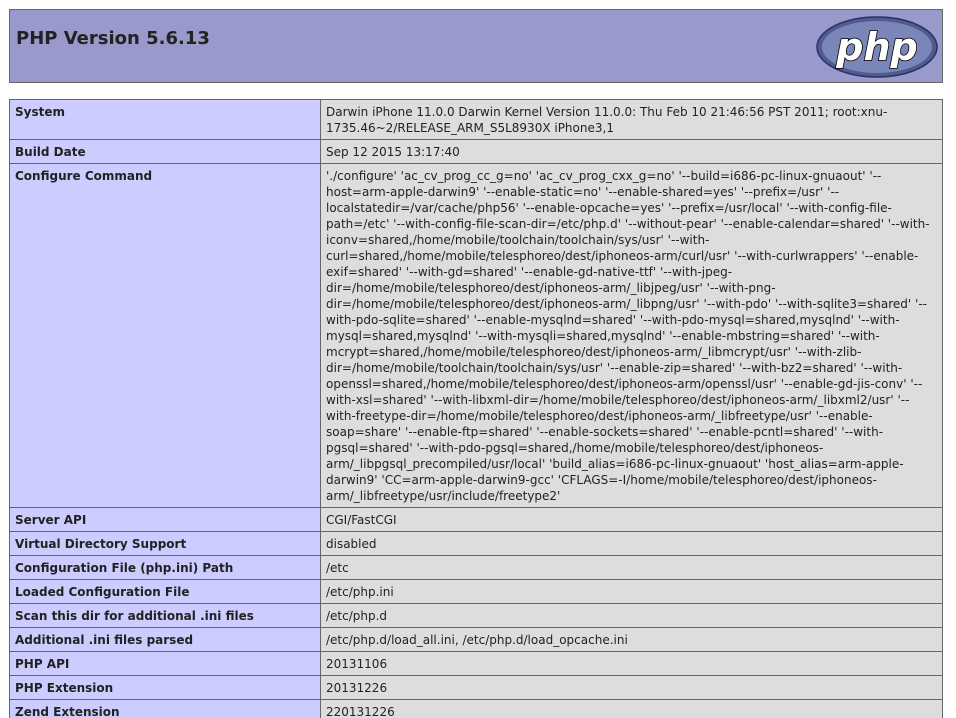 Image resolution: width=956 pixels, height=718 pixels. I want to click on setting-name: Additional .ini files parsed, so click(165, 639).